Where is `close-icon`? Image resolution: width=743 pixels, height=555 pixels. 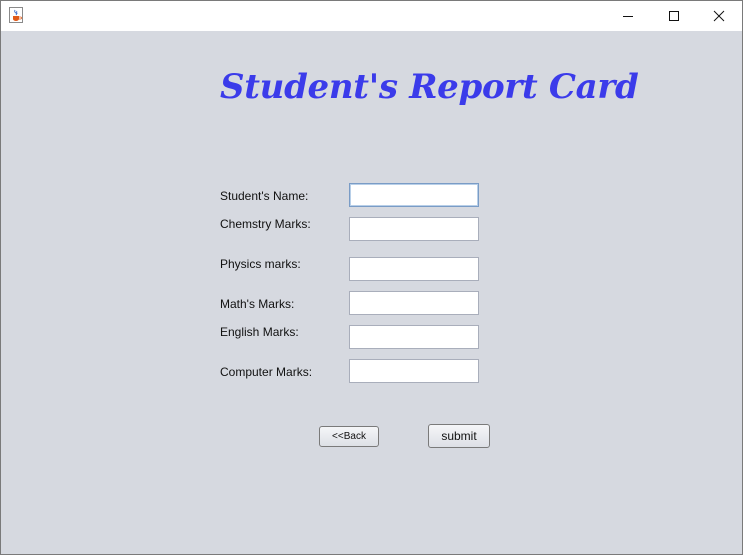
close-icon is located at coordinates (719, 16).